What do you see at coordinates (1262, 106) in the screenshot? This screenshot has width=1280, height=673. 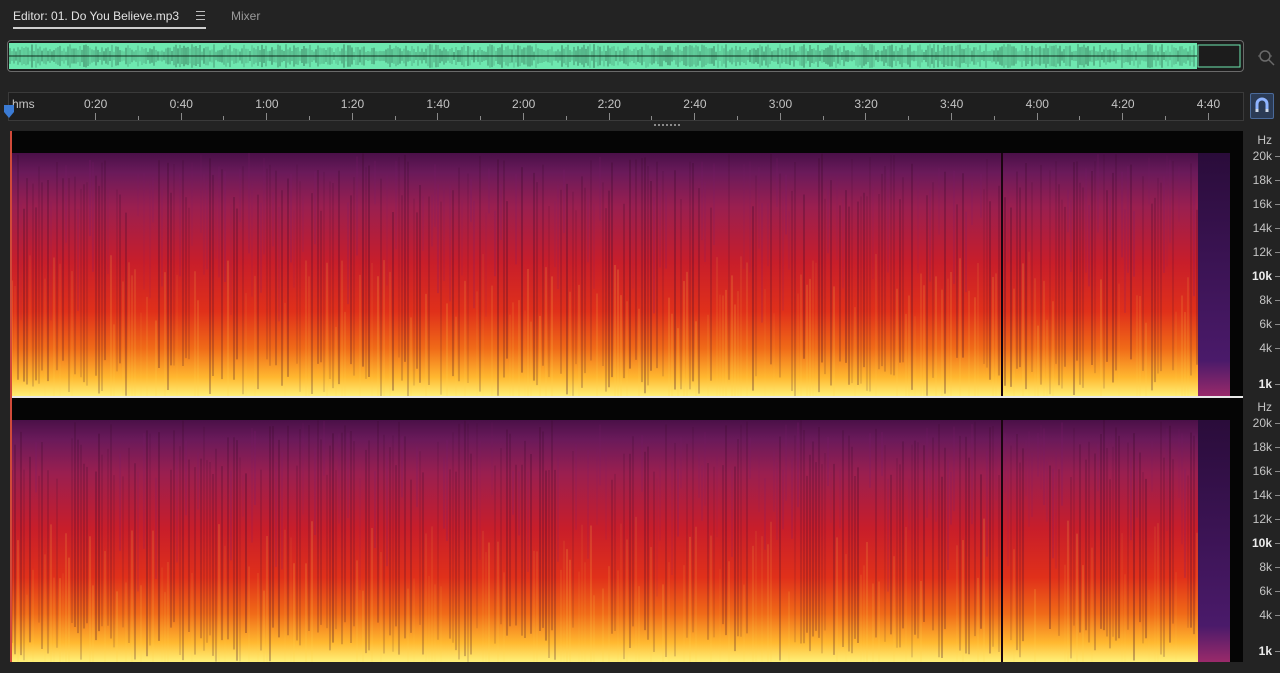 I see `snap-magnet-icon` at bounding box center [1262, 106].